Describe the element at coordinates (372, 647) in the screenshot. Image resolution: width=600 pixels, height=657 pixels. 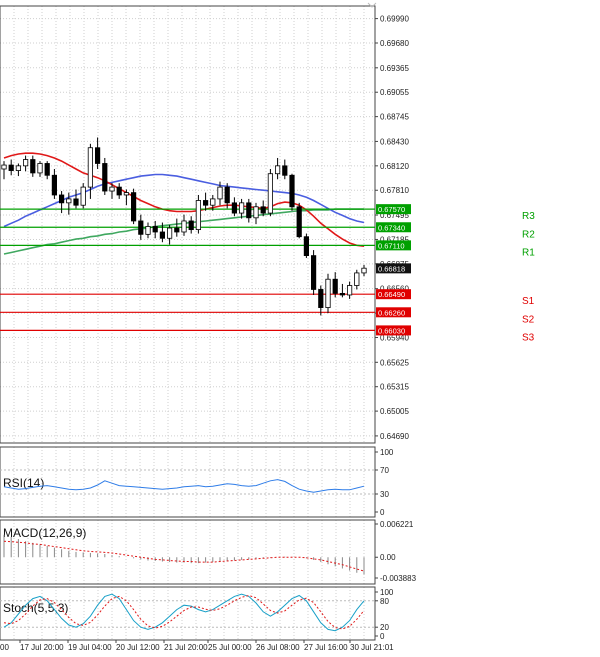
I see `date-tick-label: 30 Jul 21:01` at that location.